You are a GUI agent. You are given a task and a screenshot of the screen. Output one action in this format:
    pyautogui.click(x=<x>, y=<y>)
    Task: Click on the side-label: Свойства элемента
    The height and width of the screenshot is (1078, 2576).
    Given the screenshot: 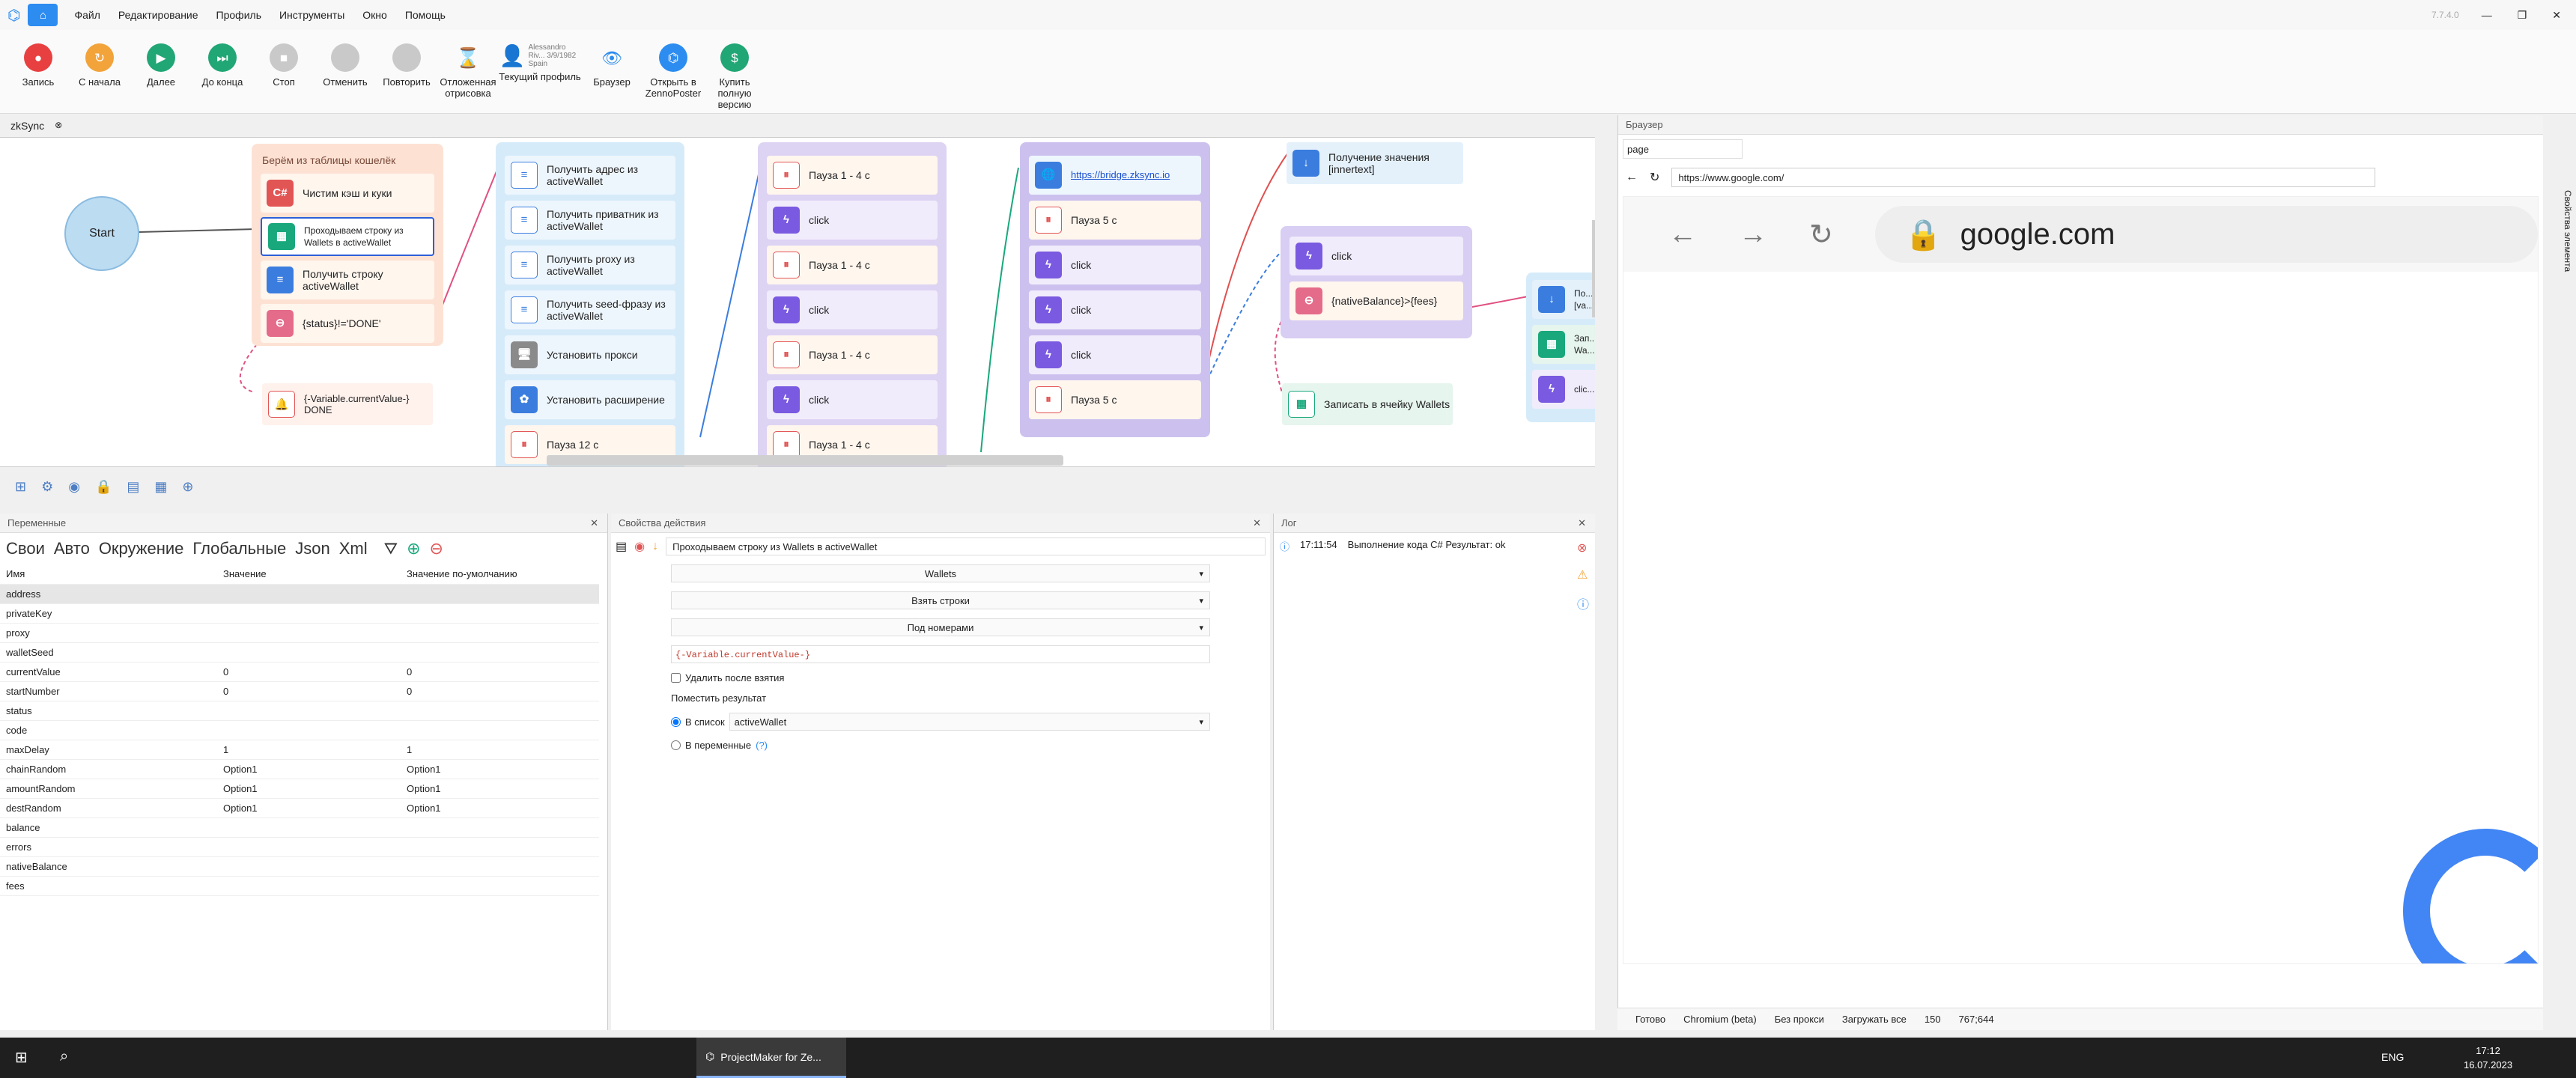 What is the action you would take?
    pyautogui.click(x=2568, y=231)
    